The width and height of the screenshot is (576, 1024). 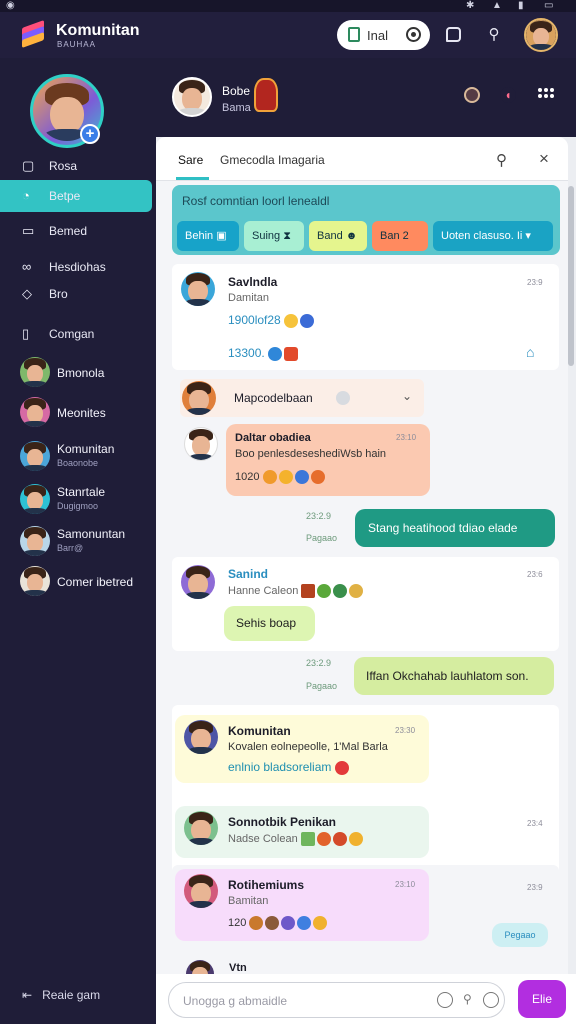 I want to click on contact-status: Boaonobe, so click(x=78, y=463).